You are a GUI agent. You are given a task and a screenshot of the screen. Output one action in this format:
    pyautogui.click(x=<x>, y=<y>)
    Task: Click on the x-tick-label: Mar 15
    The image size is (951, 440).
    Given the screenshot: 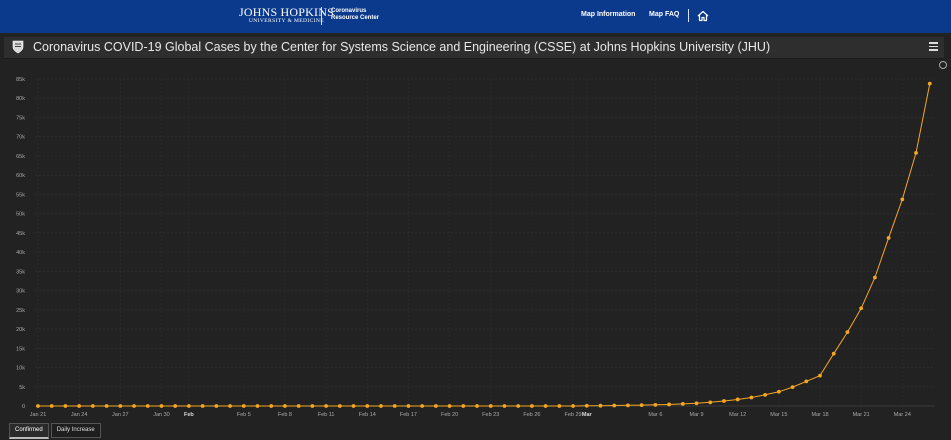 What is the action you would take?
    pyautogui.click(x=778, y=415)
    